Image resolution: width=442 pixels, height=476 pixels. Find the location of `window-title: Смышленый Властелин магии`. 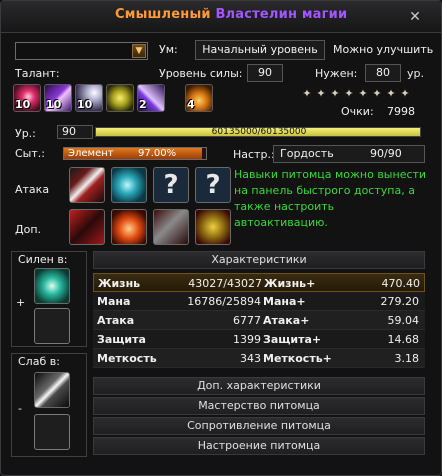

window-title: Смышленый Властелин магии is located at coordinates (231, 14).